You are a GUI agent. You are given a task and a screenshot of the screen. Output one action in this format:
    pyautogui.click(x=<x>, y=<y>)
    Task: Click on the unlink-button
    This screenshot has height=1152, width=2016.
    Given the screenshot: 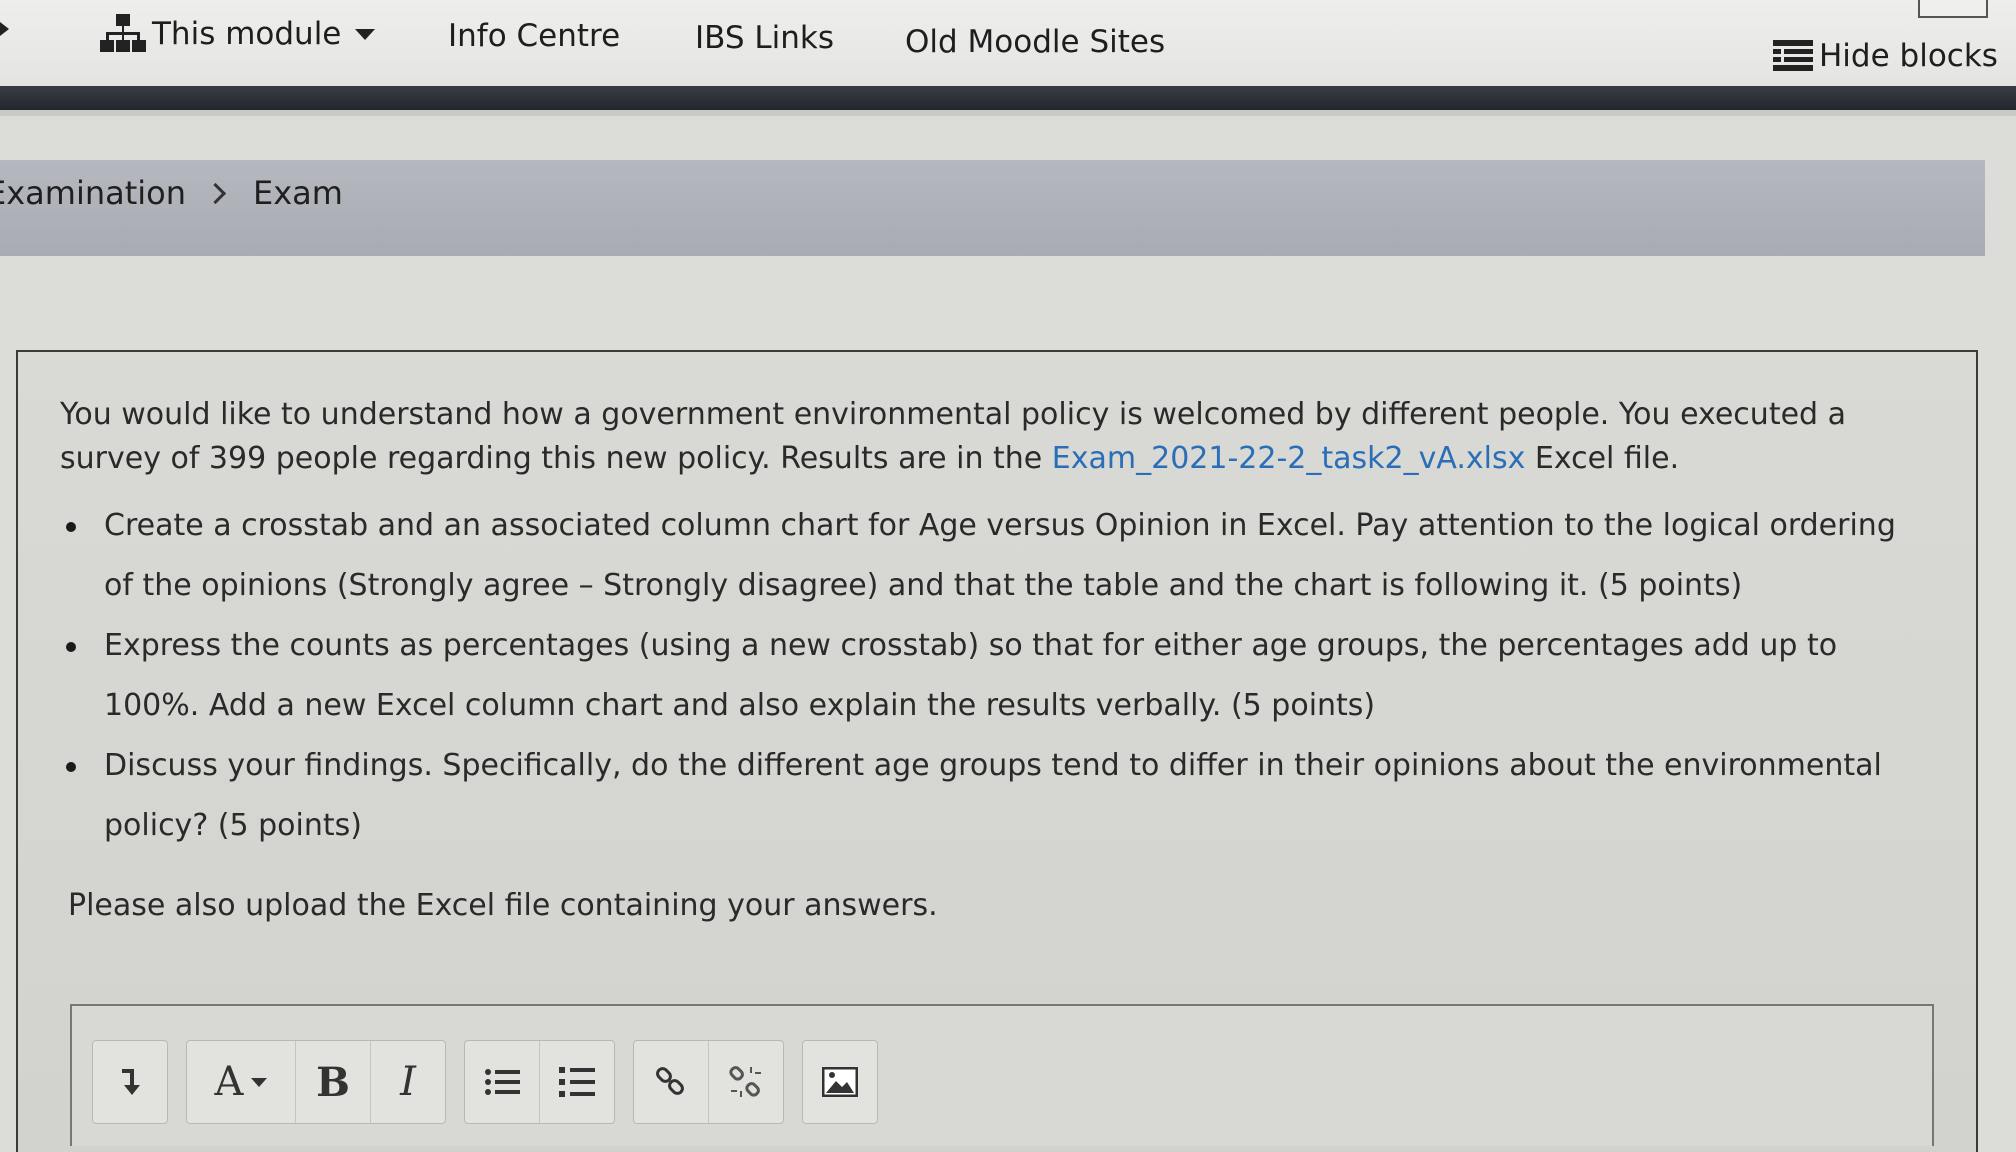 What is the action you would take?
    pyautogui.click(x=745, y=1082)
    